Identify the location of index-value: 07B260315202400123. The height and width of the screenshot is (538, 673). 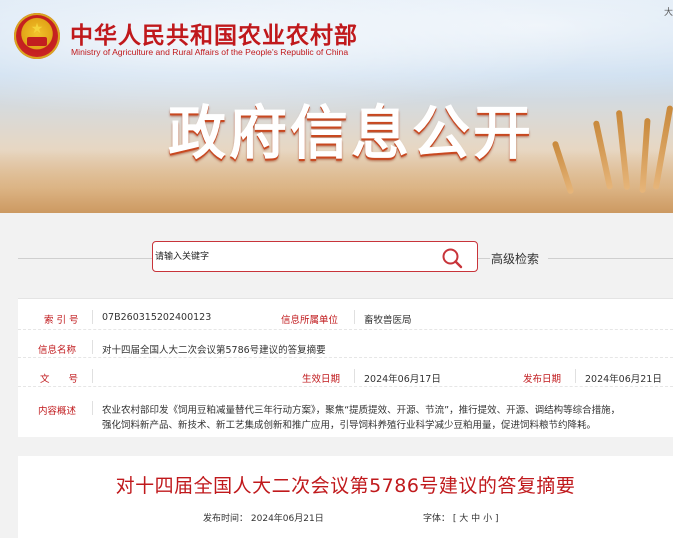
(157, 317).